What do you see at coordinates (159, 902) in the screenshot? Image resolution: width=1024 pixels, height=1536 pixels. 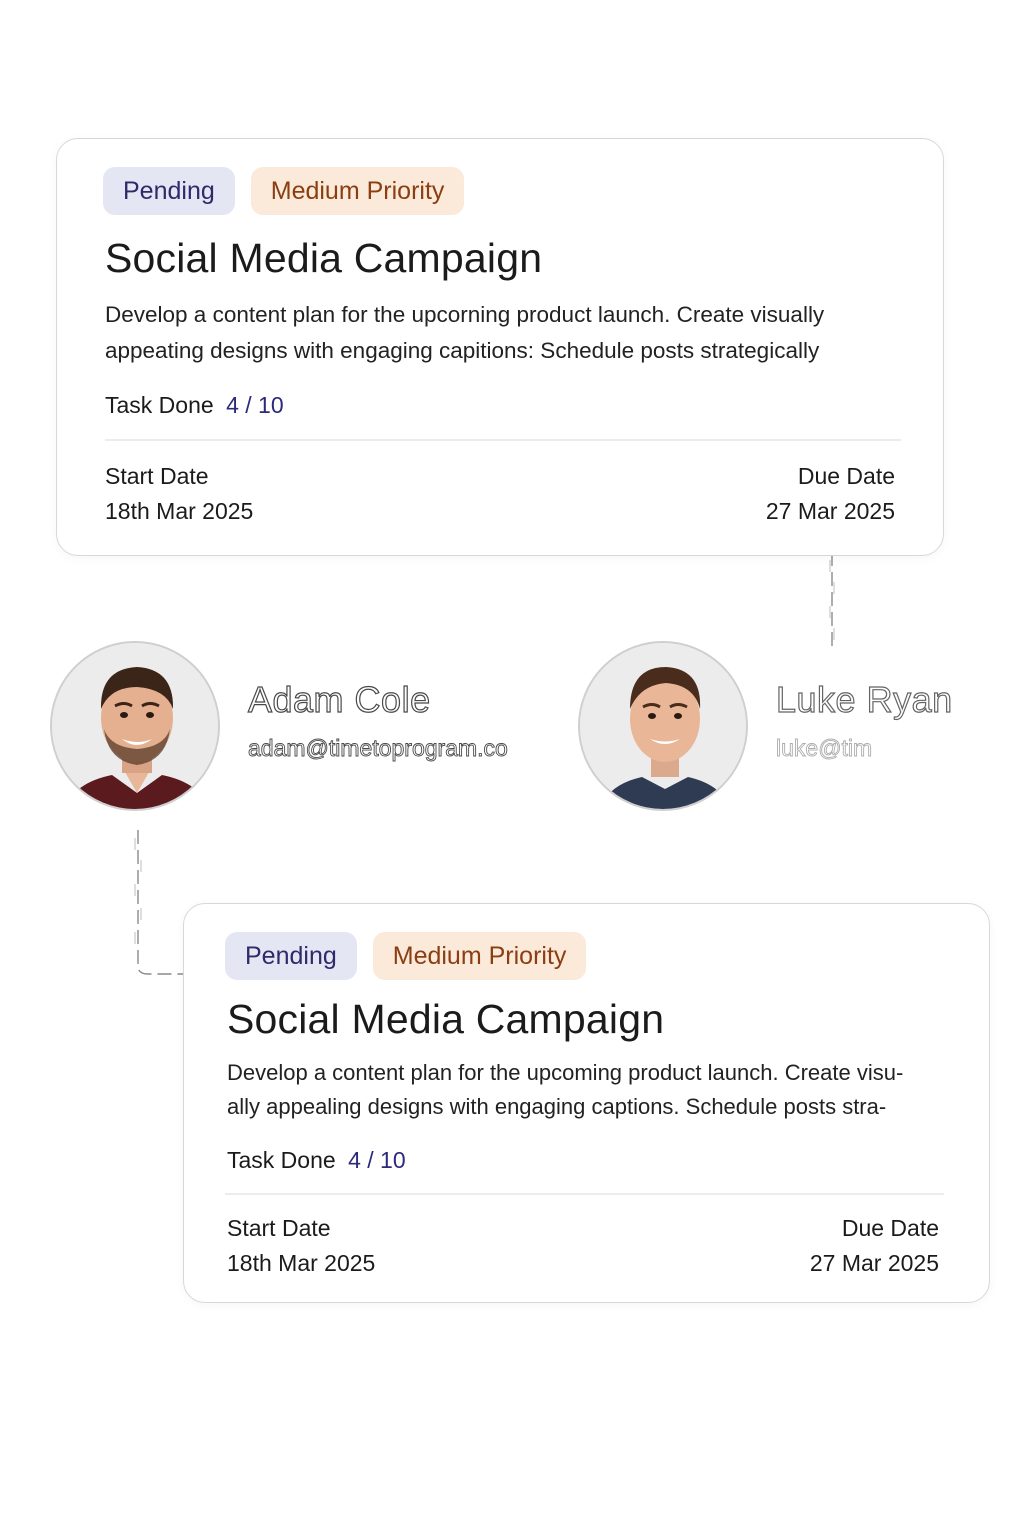 I see `adam-to-card-connector` at bounding box center [159, 902].